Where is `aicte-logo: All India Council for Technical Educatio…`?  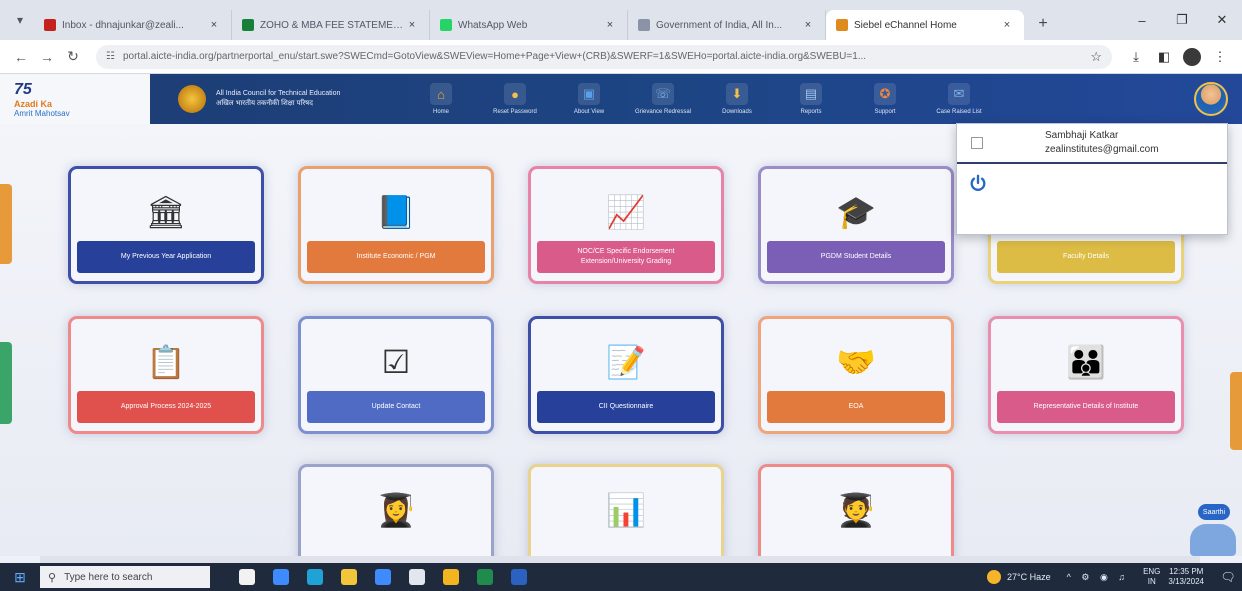
aicte-logo: All India Council for Technical Educatio… is located at coordinates (288, 99).